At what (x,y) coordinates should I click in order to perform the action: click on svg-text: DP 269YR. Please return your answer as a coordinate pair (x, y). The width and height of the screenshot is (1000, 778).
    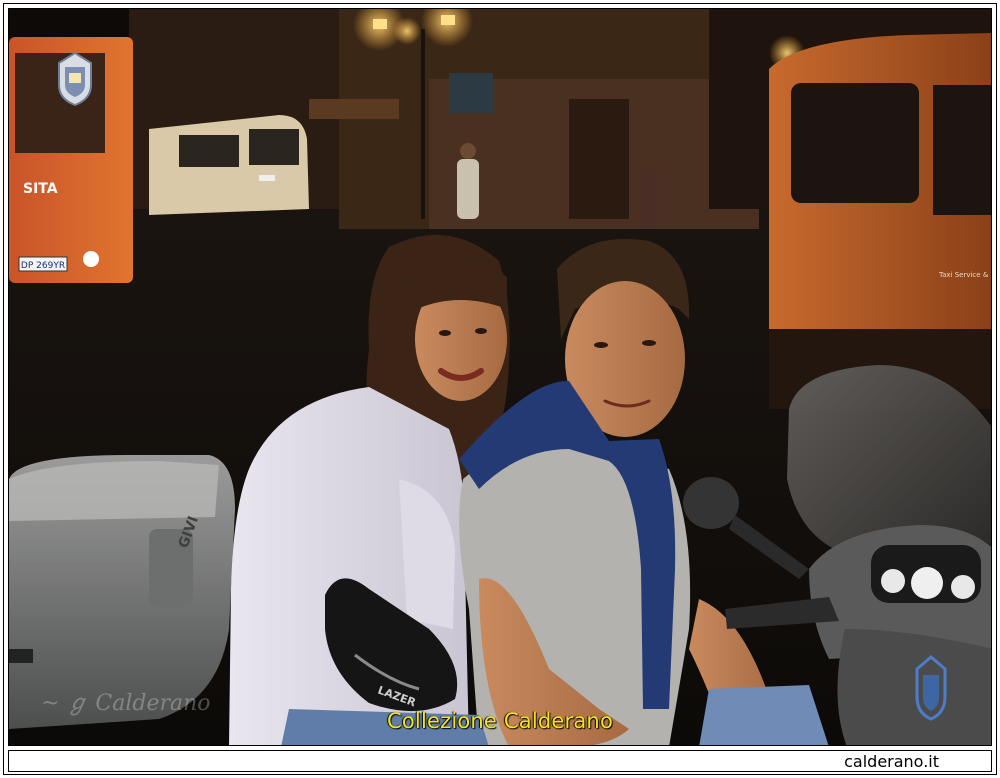
    Looking at the image, I should click on (43, 266).